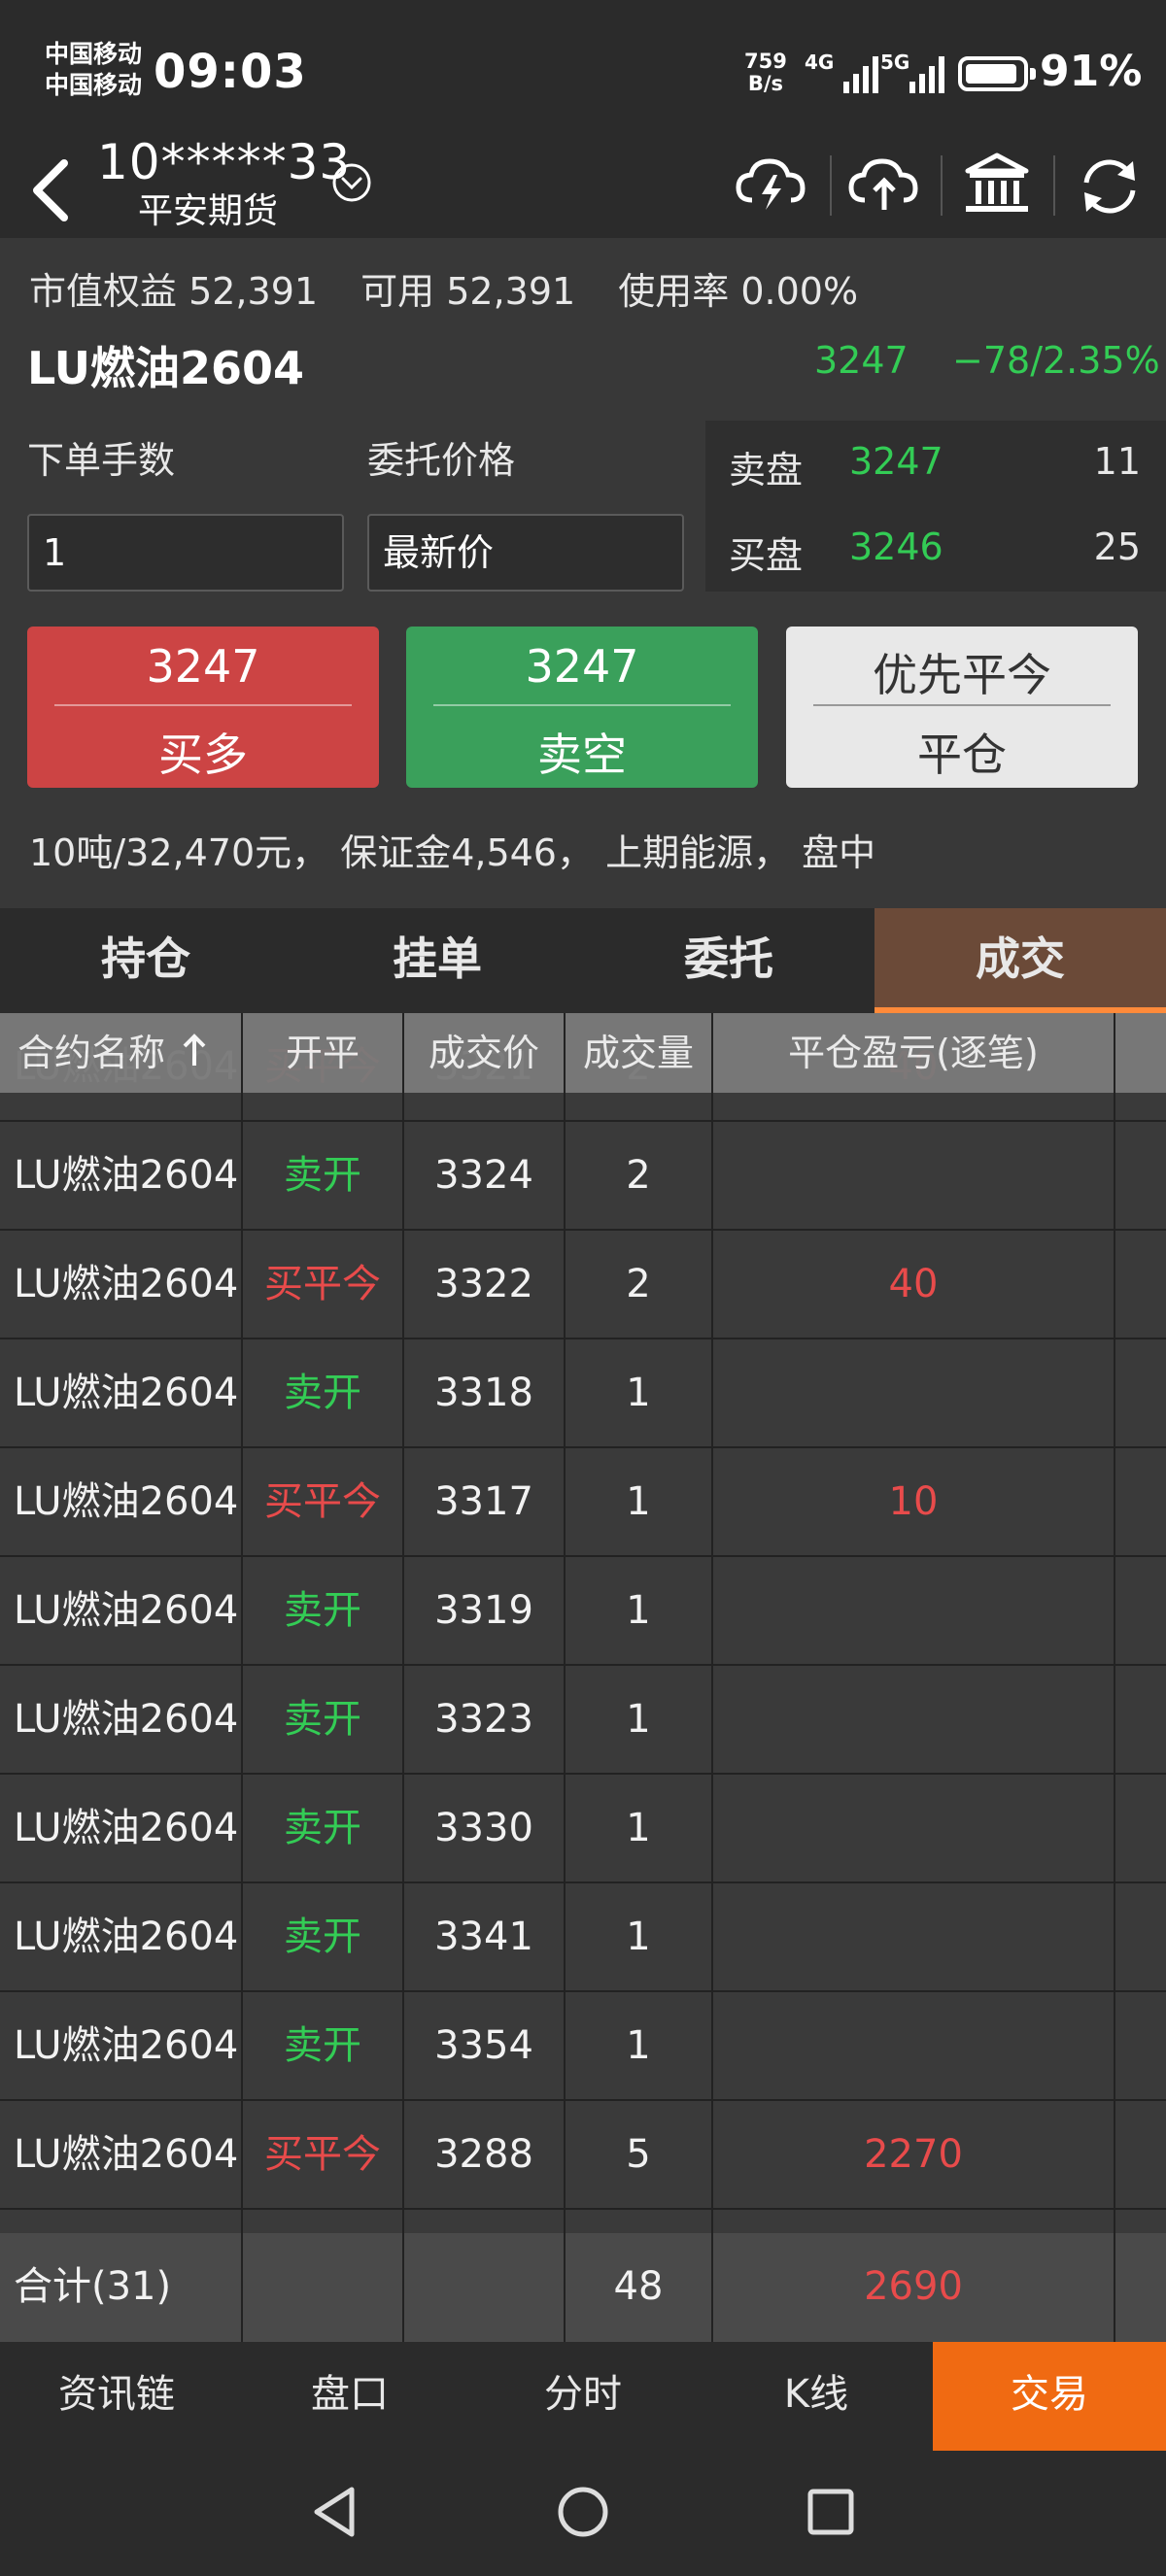  Describe the element at coordinates (919, 75) in the screenshot. I see `signal-5g: 5G` at that location.